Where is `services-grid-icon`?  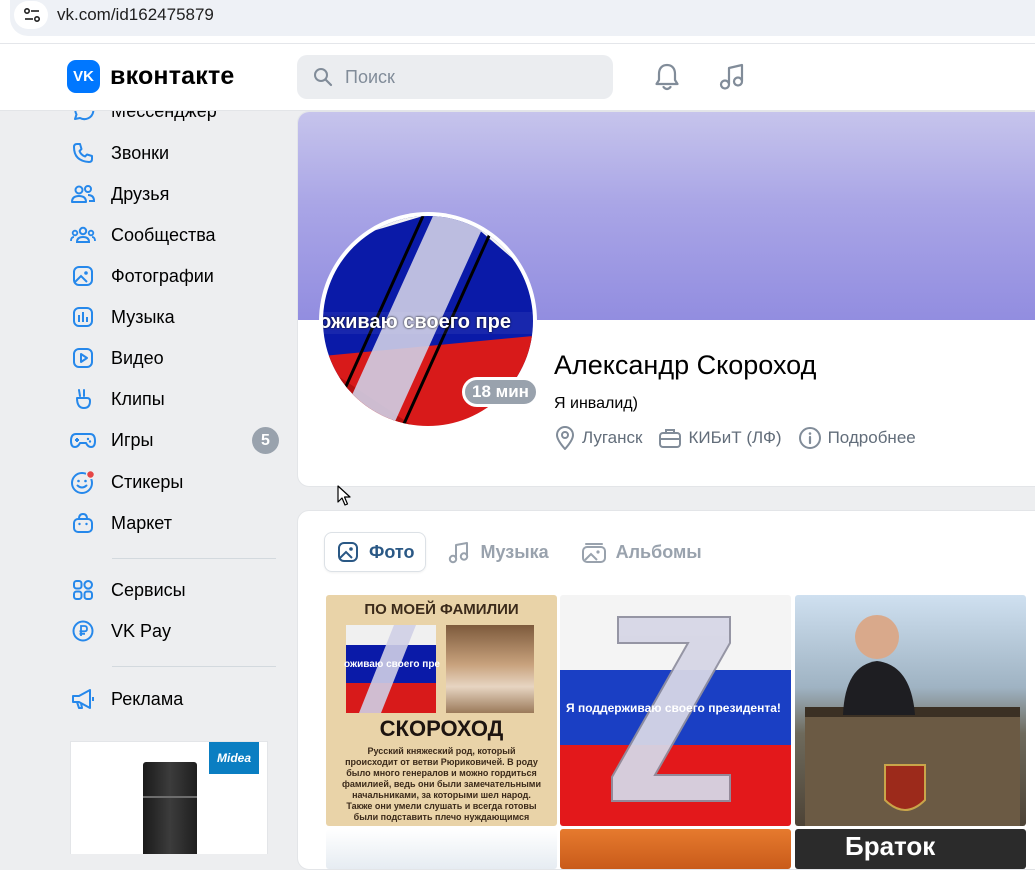
services-grid-icon is located at coordinates (83, 590).